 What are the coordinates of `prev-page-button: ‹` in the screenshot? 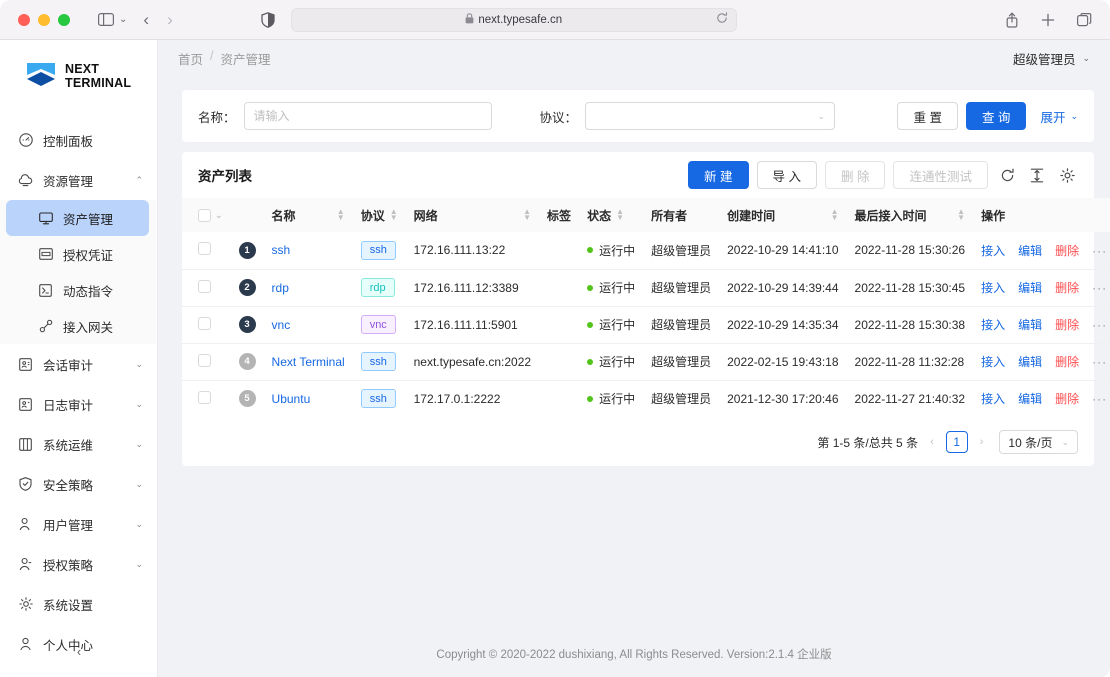 It's located at (932, 442).